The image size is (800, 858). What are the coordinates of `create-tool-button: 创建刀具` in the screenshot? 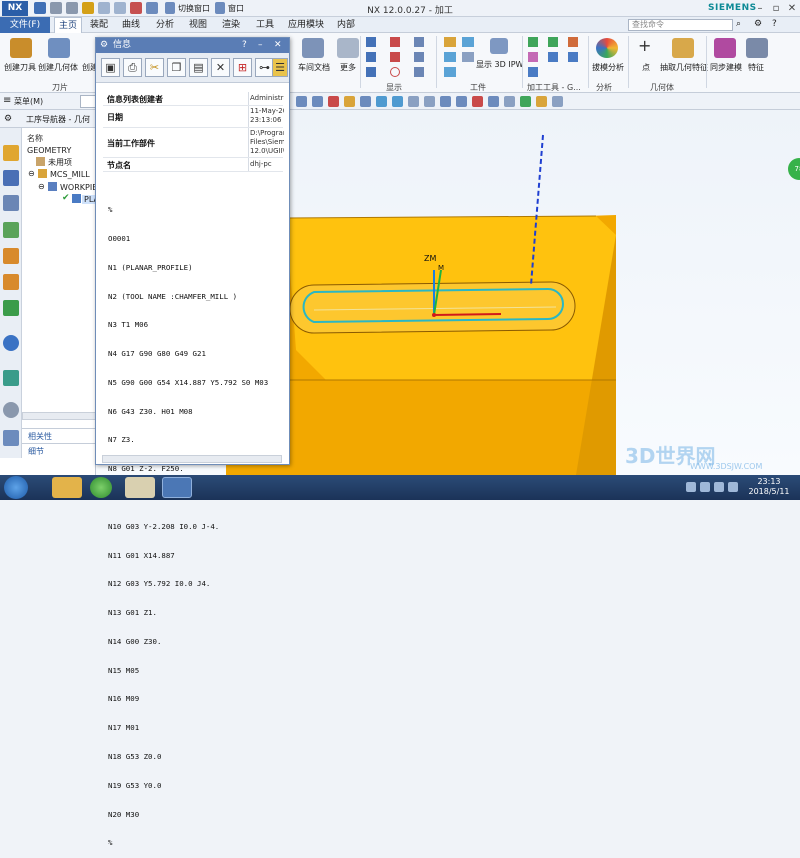 It's located at (20, 67).